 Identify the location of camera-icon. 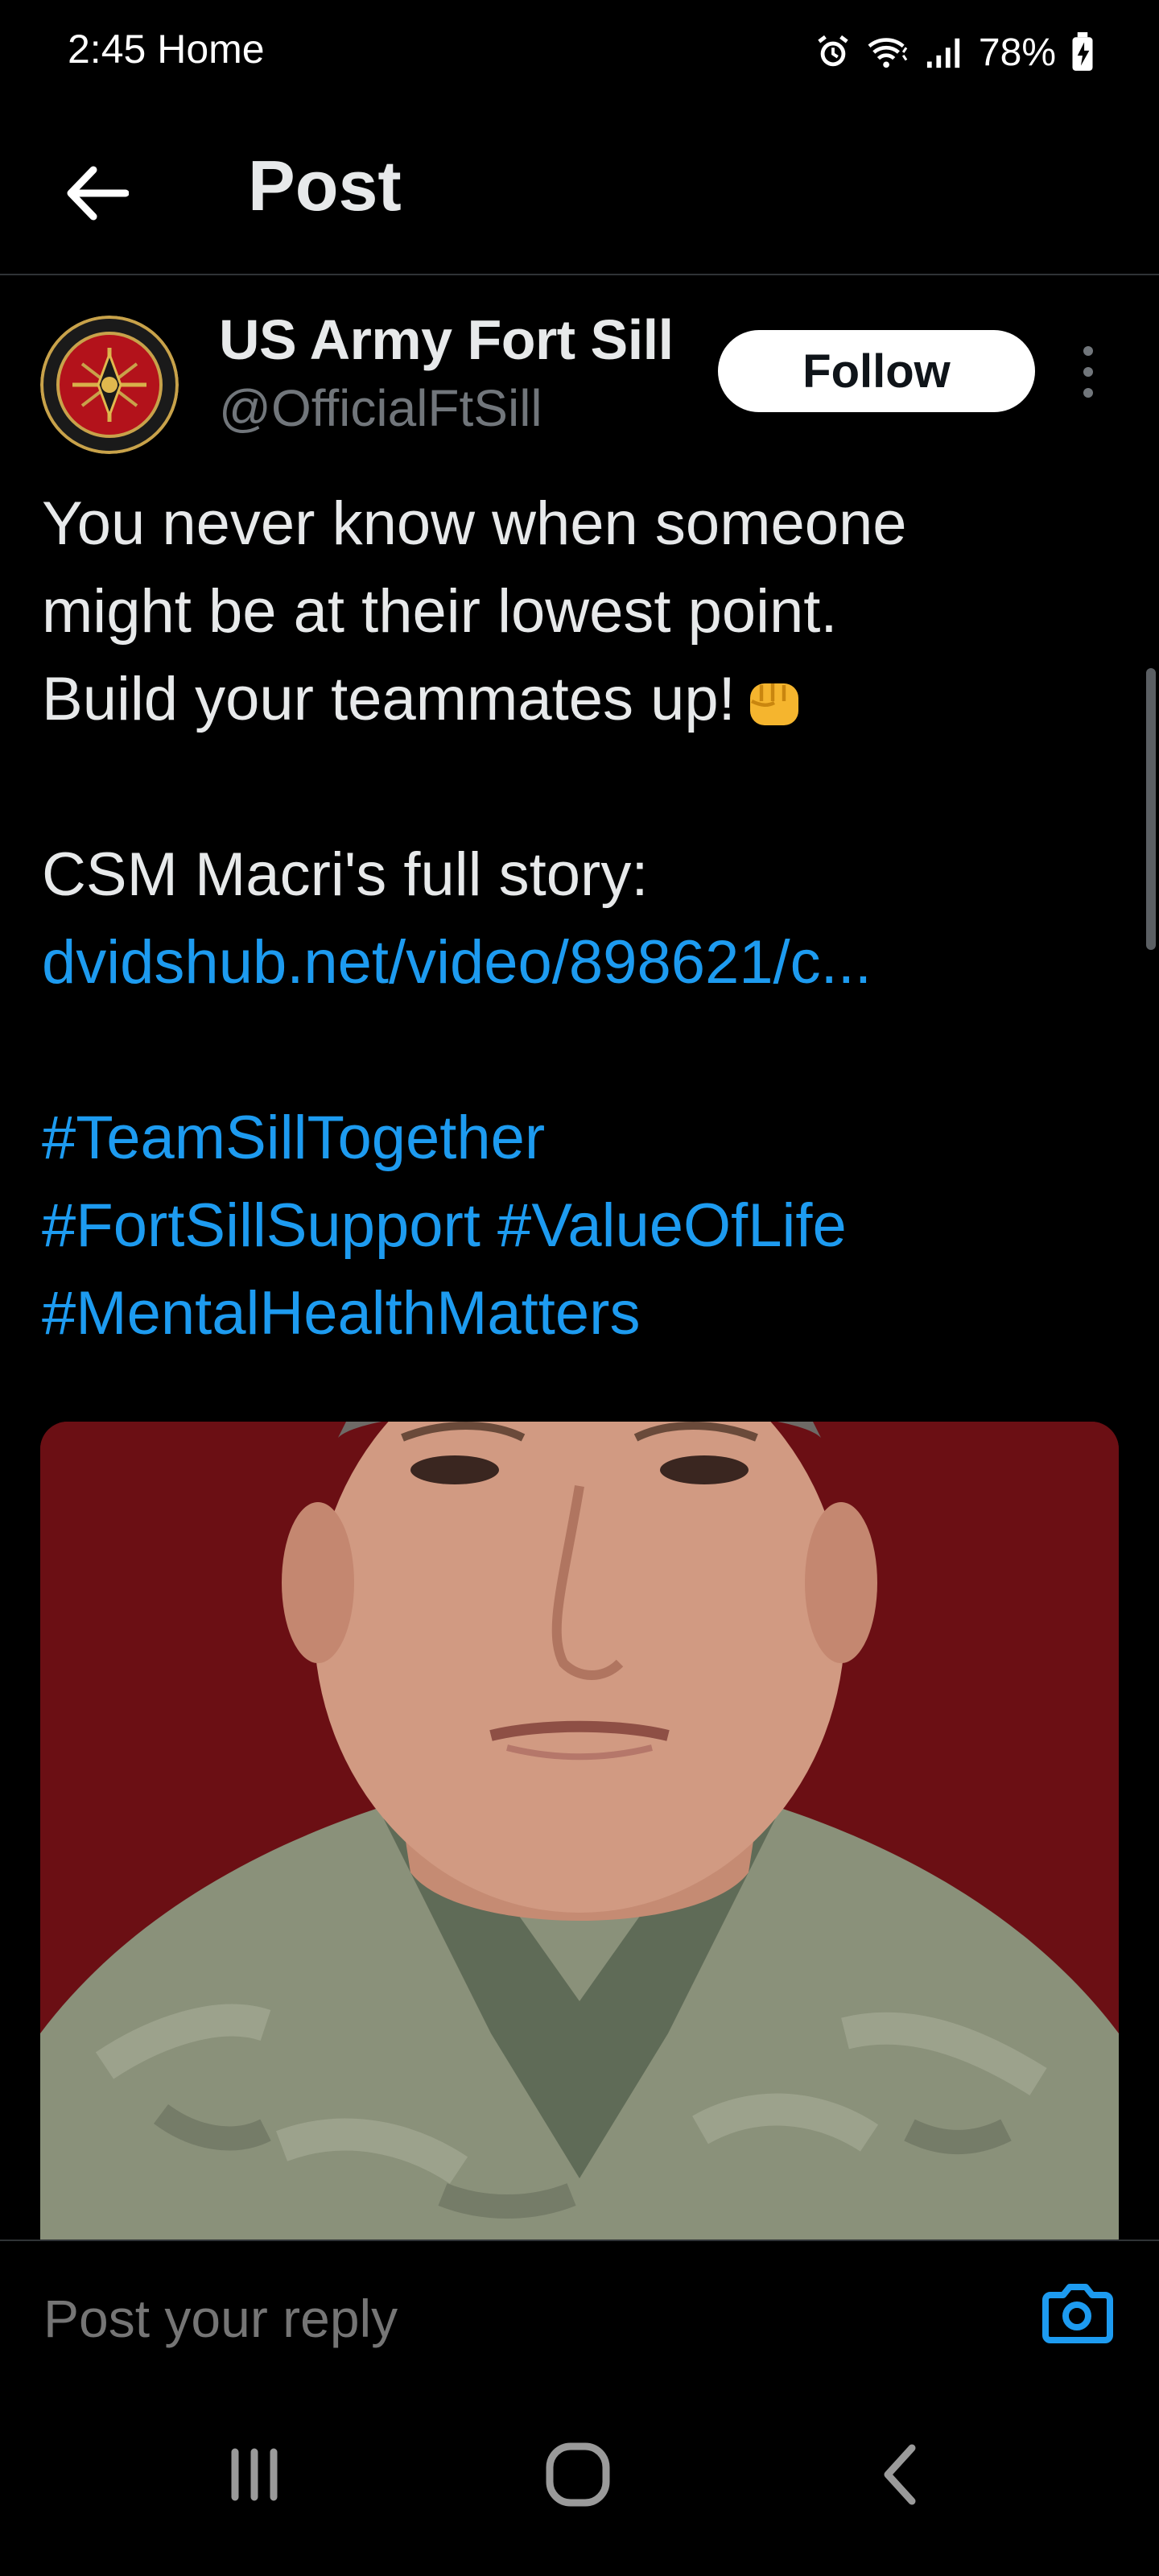
(1077, 2313).